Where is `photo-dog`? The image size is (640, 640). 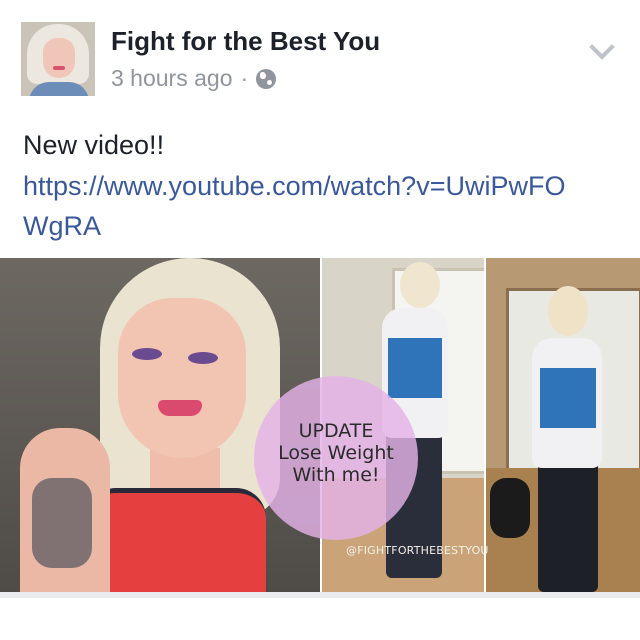
photo-dog is located at coordinates (510, 508).